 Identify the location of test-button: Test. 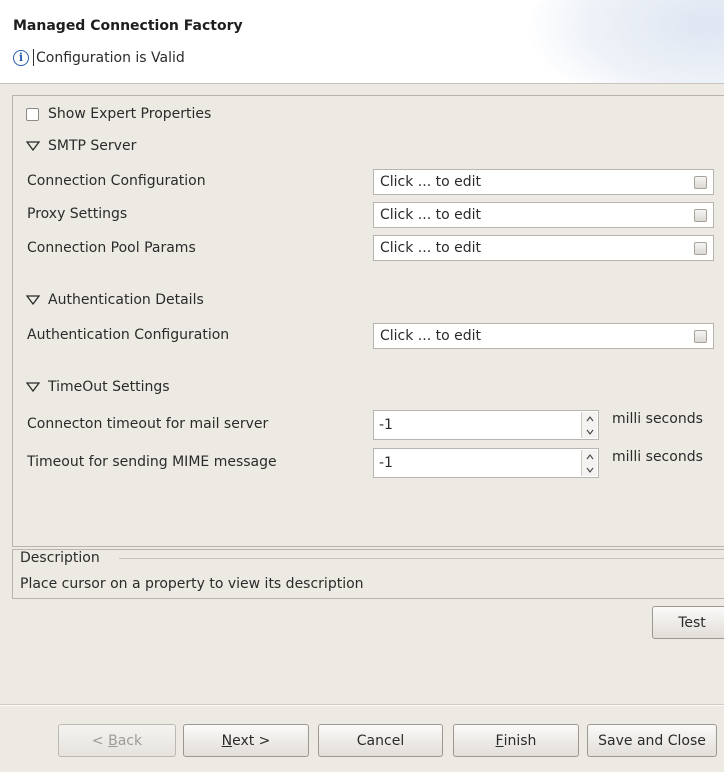
(688, 622).